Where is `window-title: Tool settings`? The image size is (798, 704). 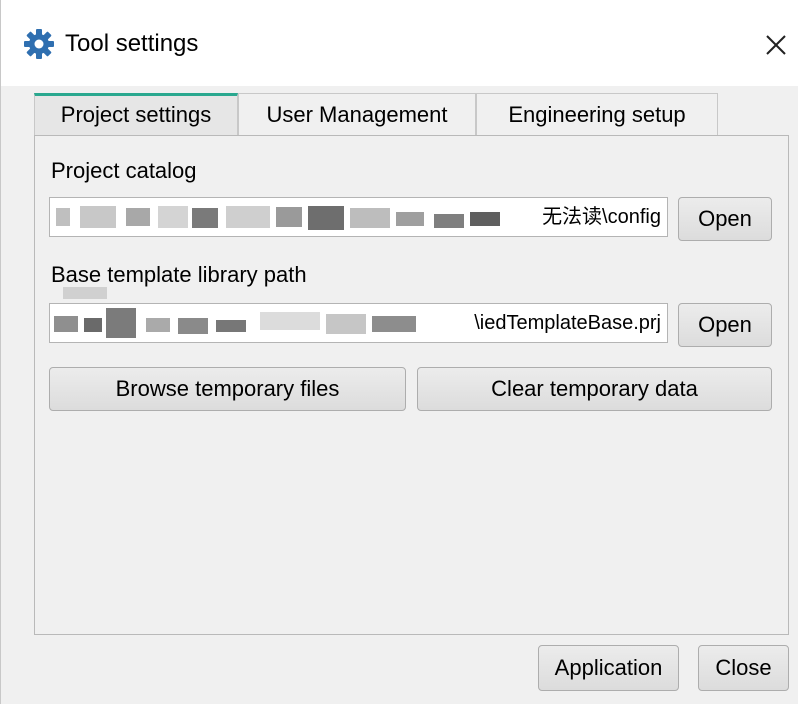
window-title: Tool settings is located at coordinates (132, 43).